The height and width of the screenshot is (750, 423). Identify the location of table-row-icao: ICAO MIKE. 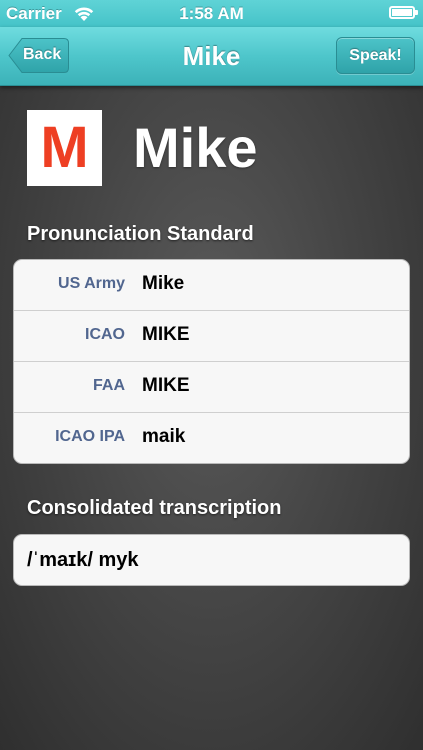
(211, 336).